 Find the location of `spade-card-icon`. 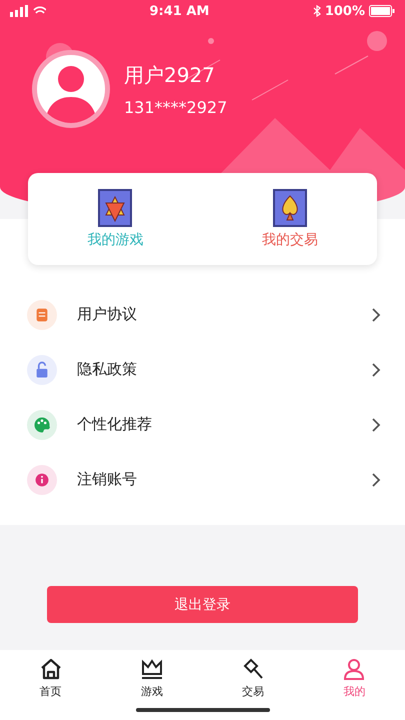

spade-card-icon is located at coordinates (289, 208).